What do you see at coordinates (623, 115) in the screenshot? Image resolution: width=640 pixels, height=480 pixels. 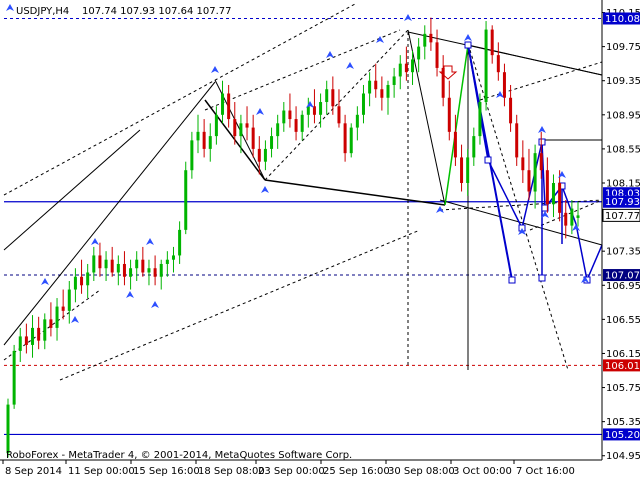 I see `y-tick-label: 108.95` at bounding box center [623, 115].